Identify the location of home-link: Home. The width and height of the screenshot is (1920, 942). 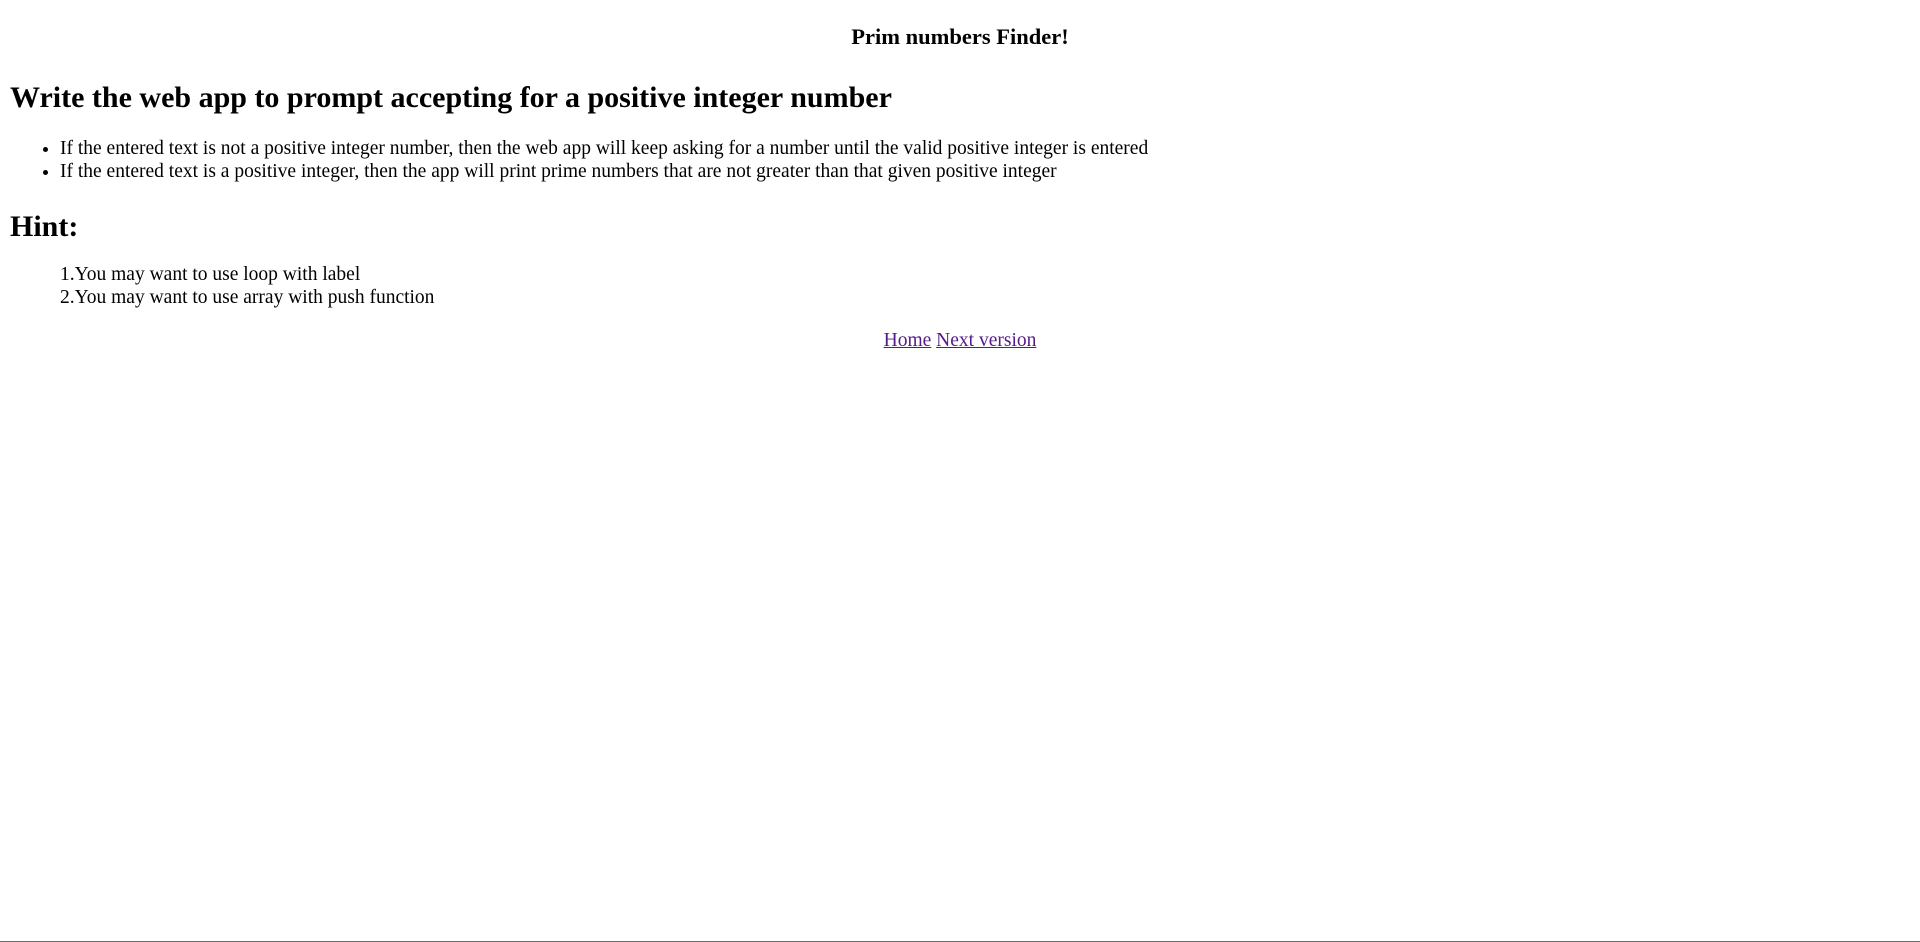
(908, 340).